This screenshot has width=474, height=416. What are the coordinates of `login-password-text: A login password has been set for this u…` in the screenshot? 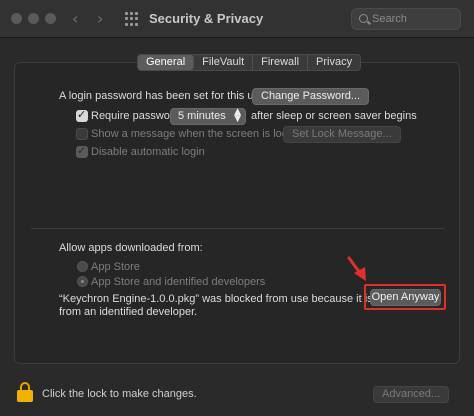 It's located at (164, 96).